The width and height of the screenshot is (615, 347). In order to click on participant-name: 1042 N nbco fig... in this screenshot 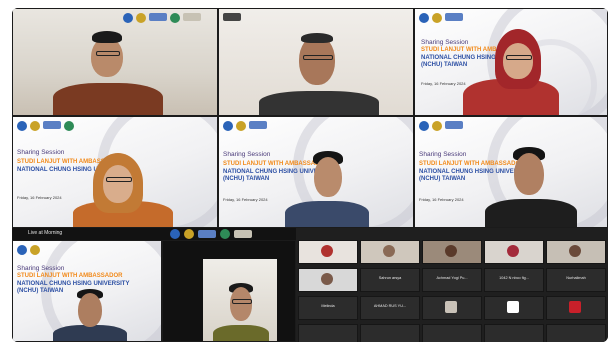, I will do `click(514, 278)`.